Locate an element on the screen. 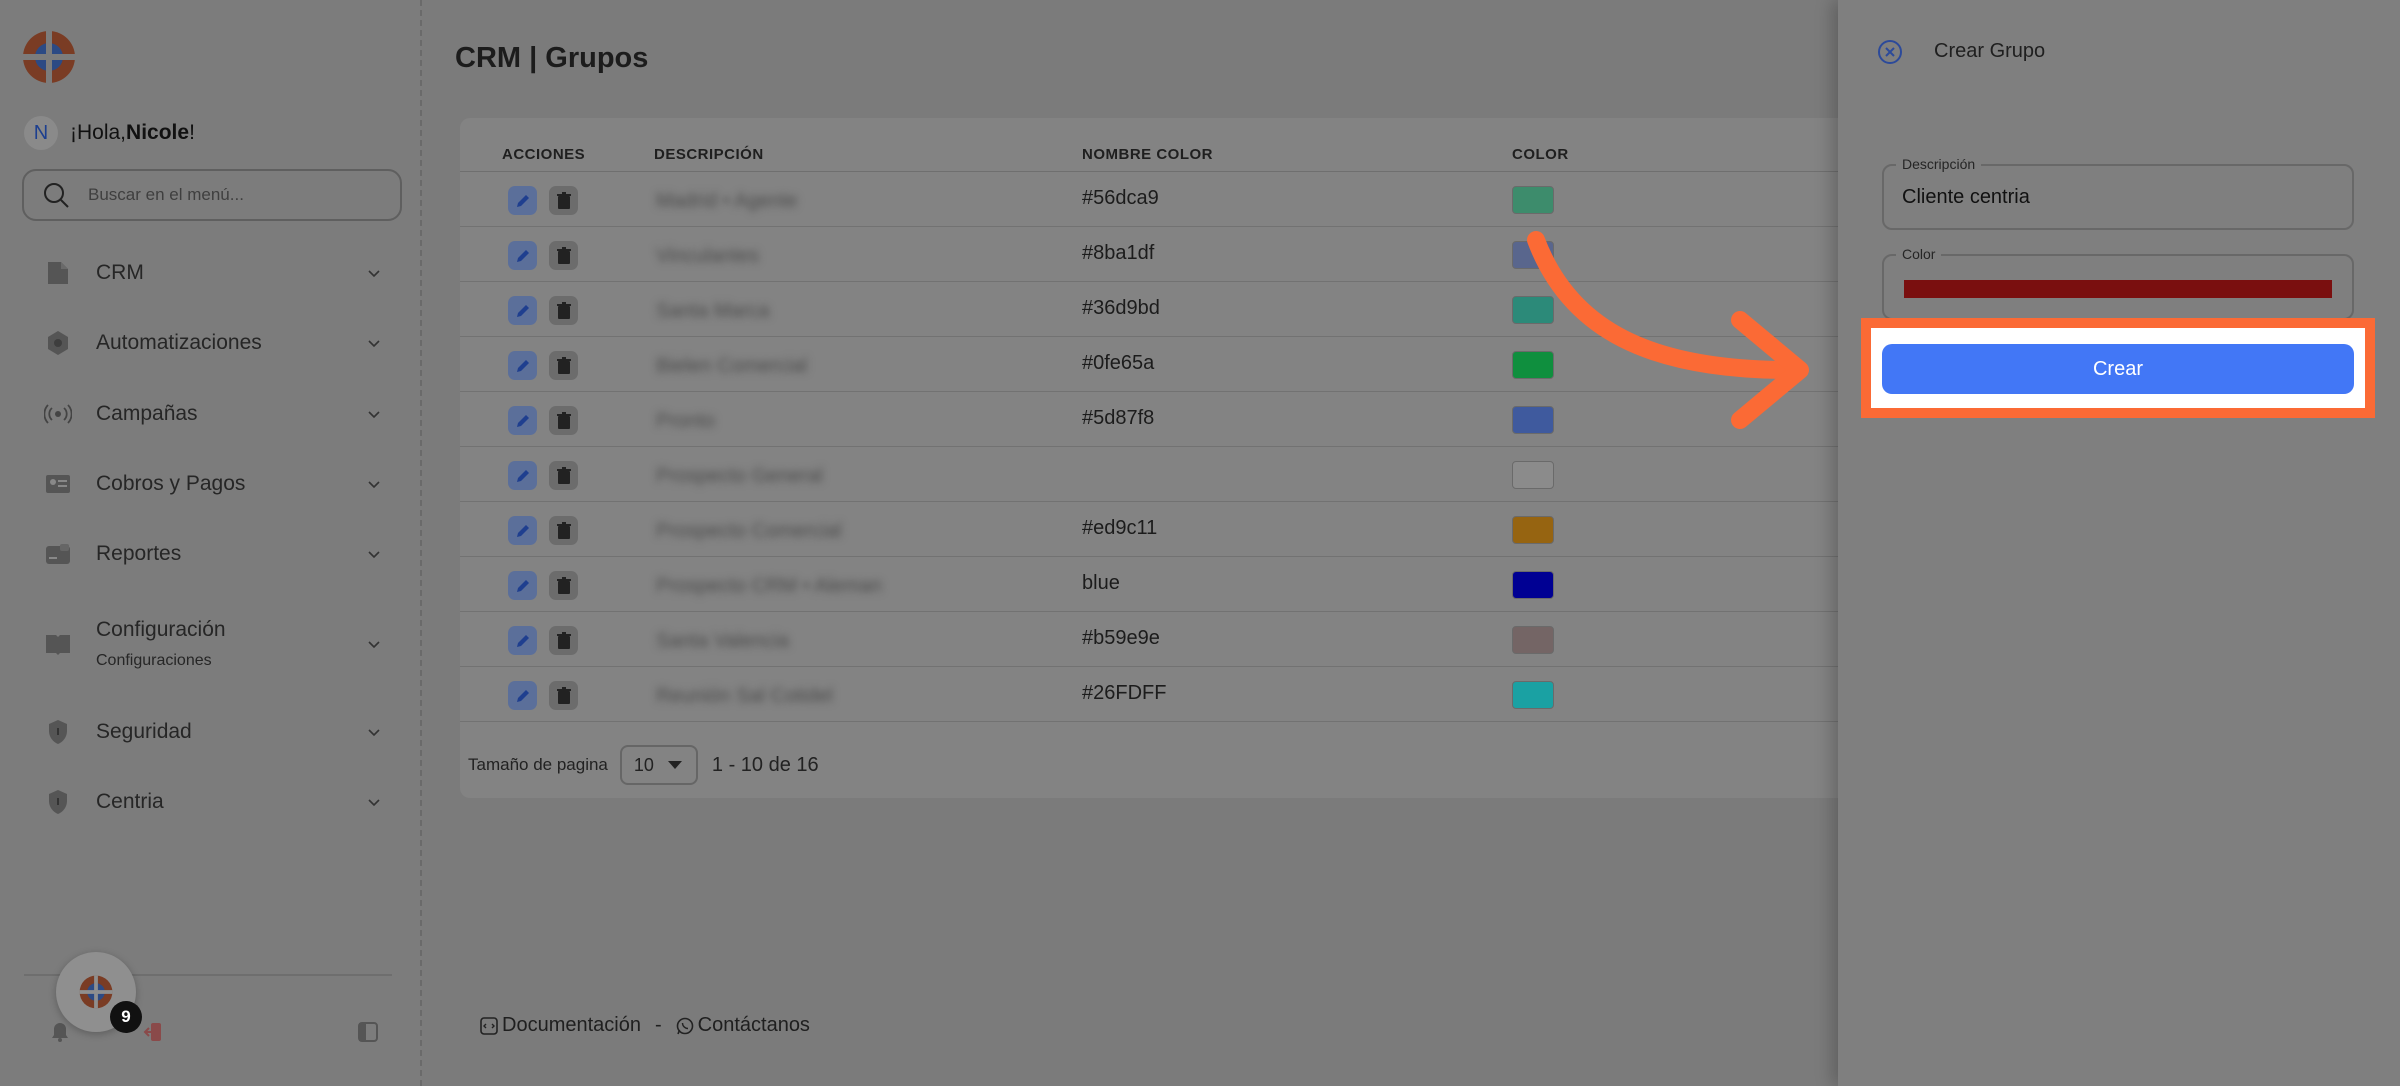 Image resolution: width=2400 pixels, height=1086 pixels. centria-logo-icon is located at coordinates (49, 57).